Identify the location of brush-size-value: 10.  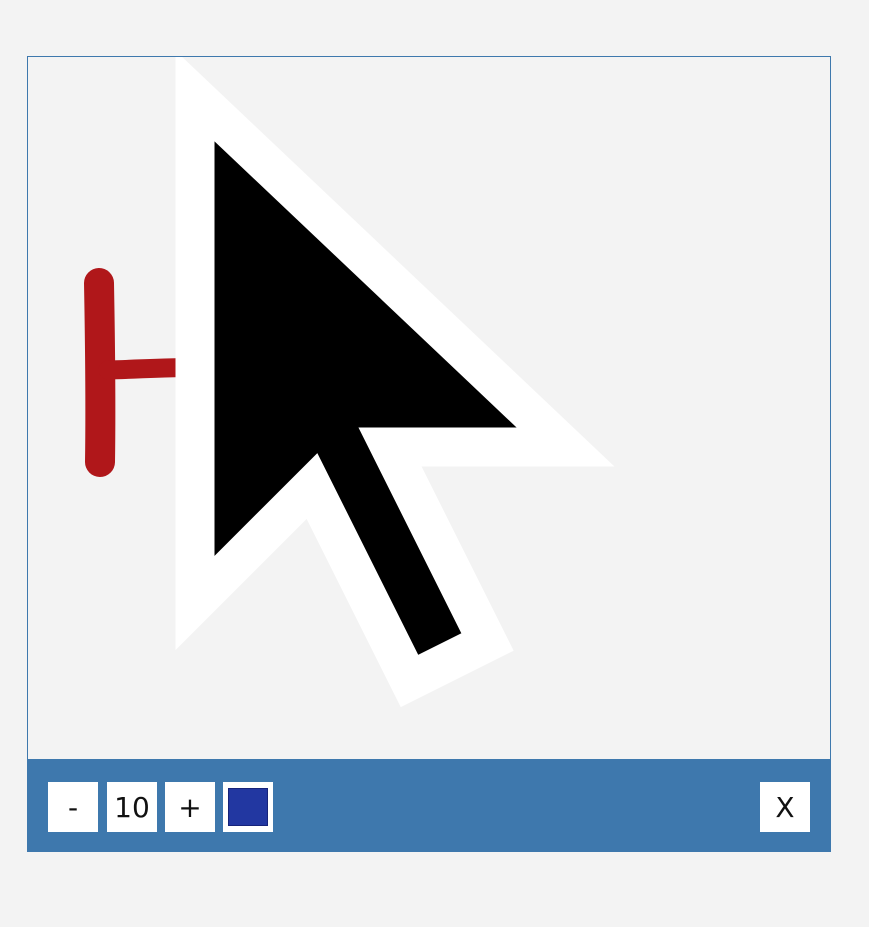
(132, 807).